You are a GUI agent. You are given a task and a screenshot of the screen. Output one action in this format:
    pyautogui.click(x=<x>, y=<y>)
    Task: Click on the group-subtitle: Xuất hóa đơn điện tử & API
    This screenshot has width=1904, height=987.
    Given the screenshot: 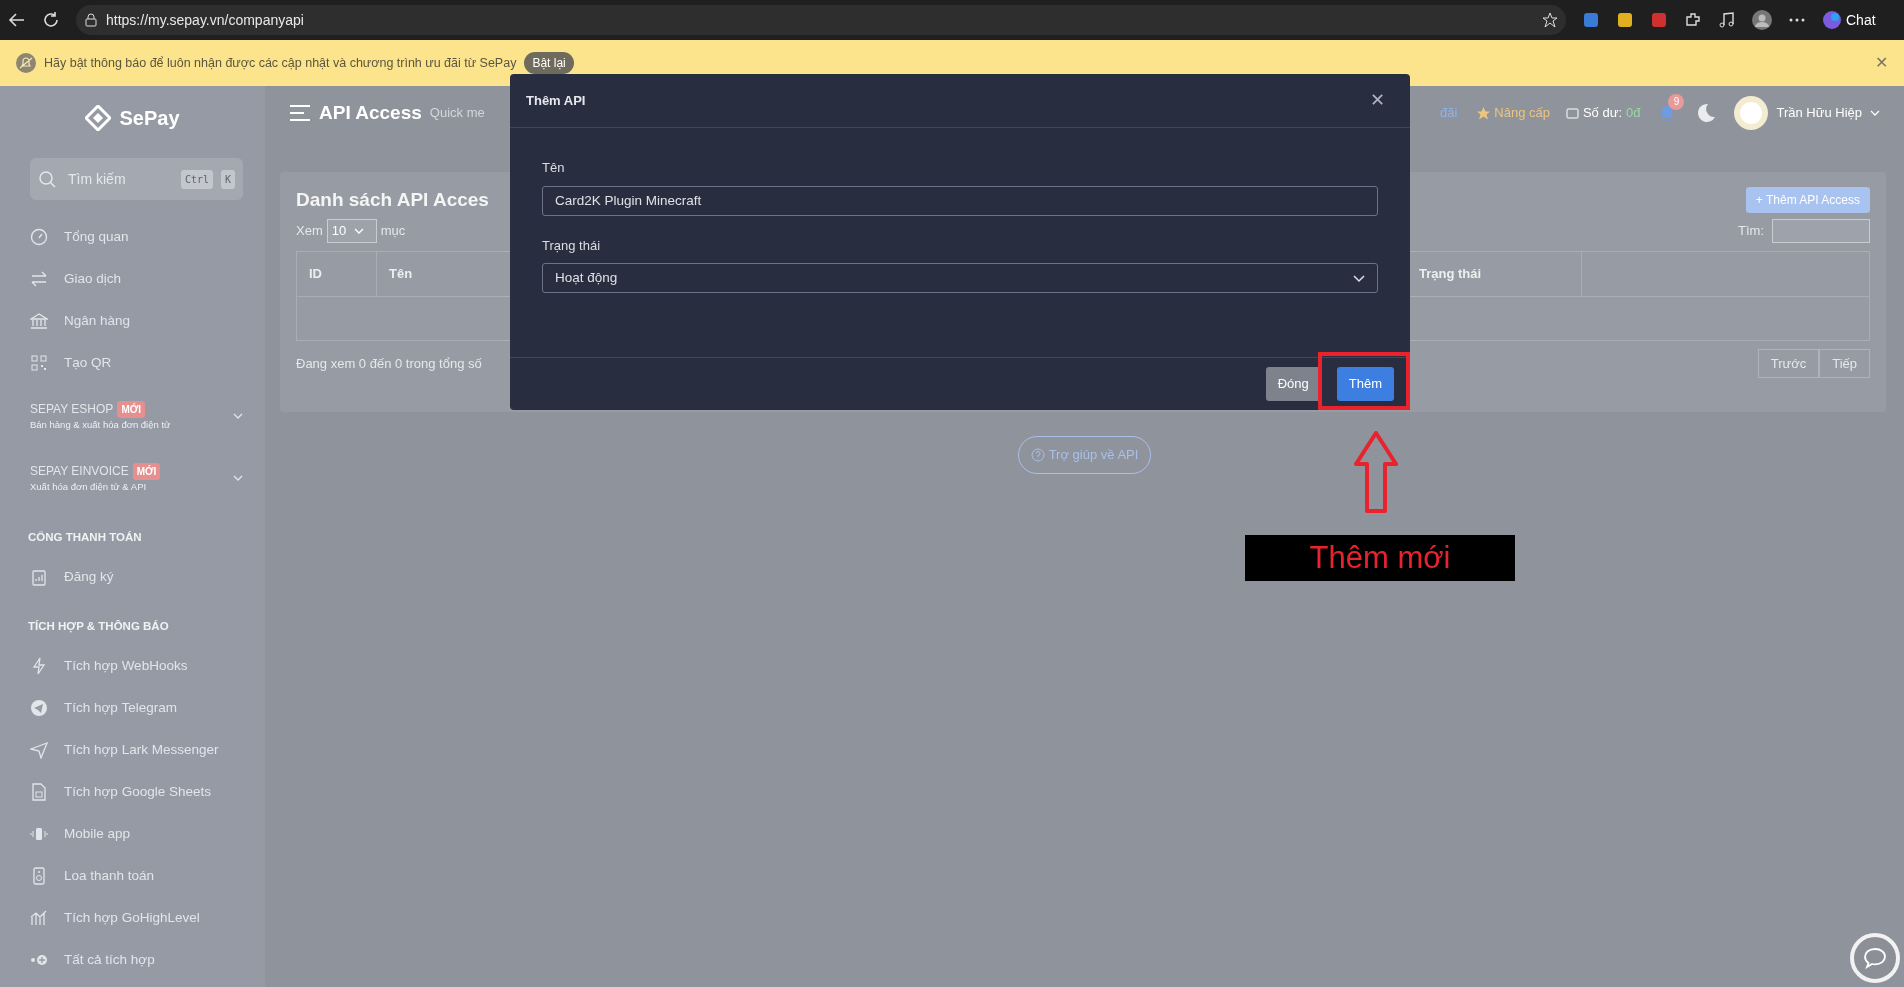 What is the action you would take?
    pyautogui.click(x=89, y=487)
    